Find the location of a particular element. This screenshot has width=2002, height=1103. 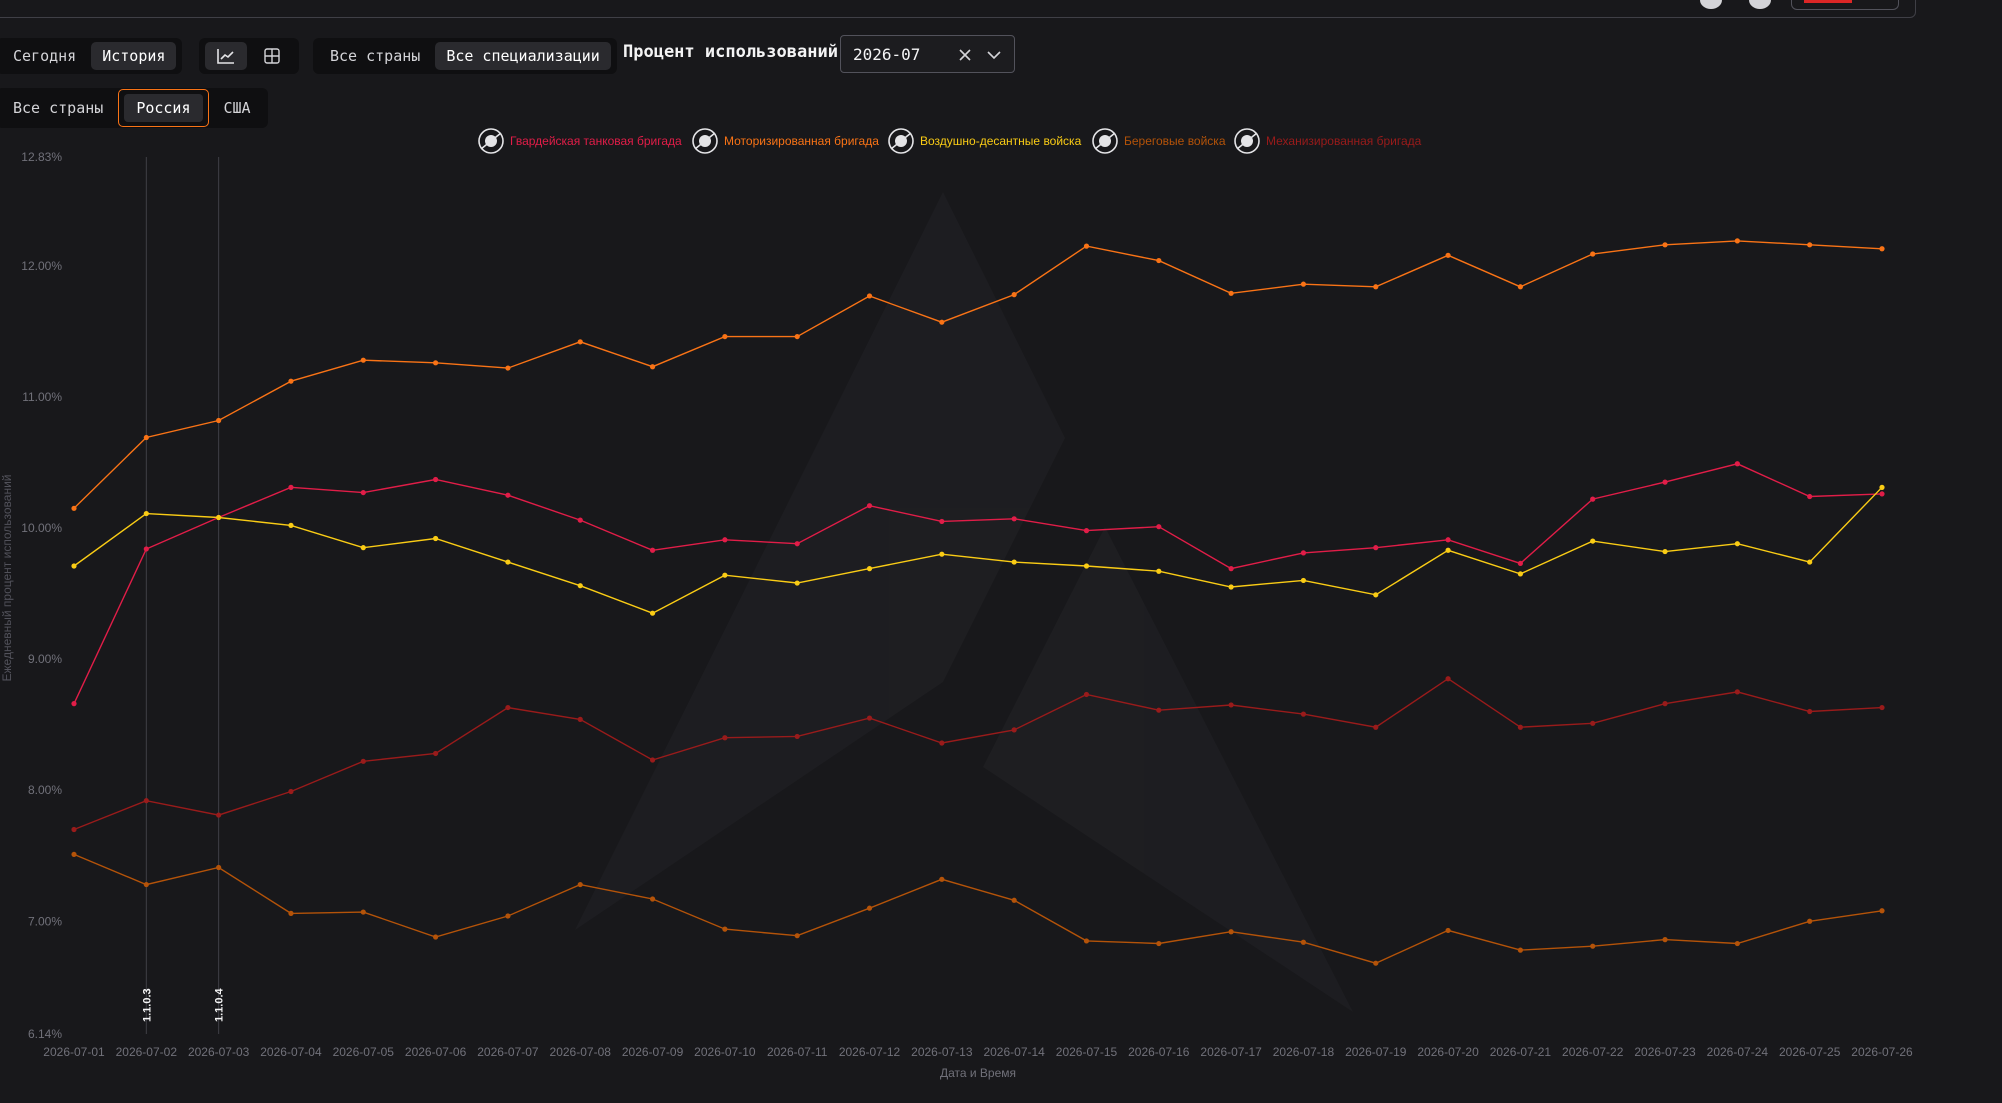

tab-country-usa: США is located at coordinates (237, 108).